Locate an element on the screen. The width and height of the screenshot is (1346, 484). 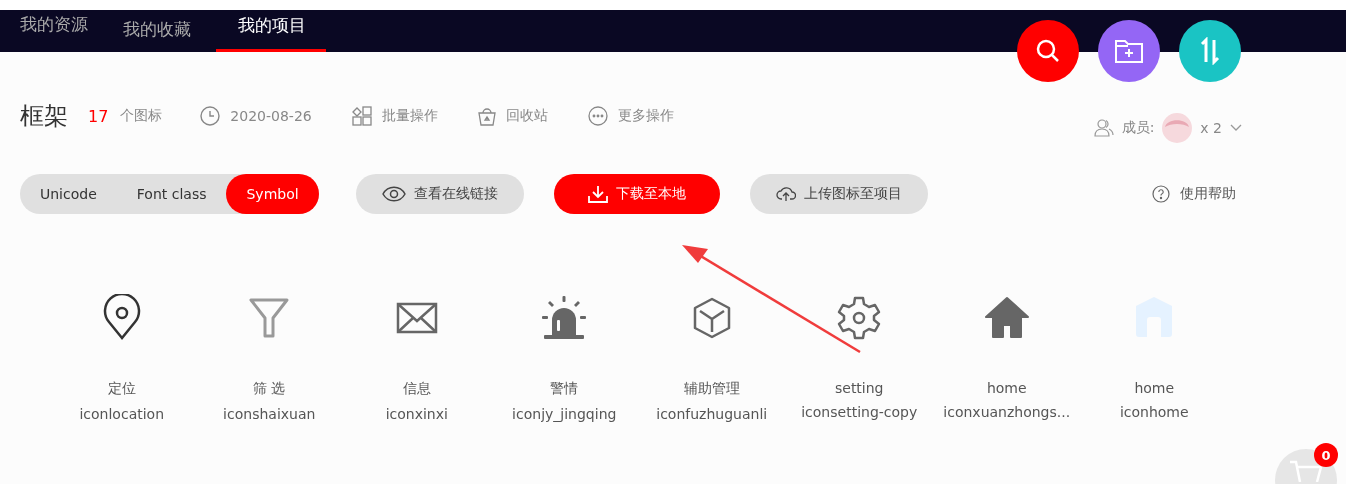
format-tab: Font class is located at coordinates (171, 194).